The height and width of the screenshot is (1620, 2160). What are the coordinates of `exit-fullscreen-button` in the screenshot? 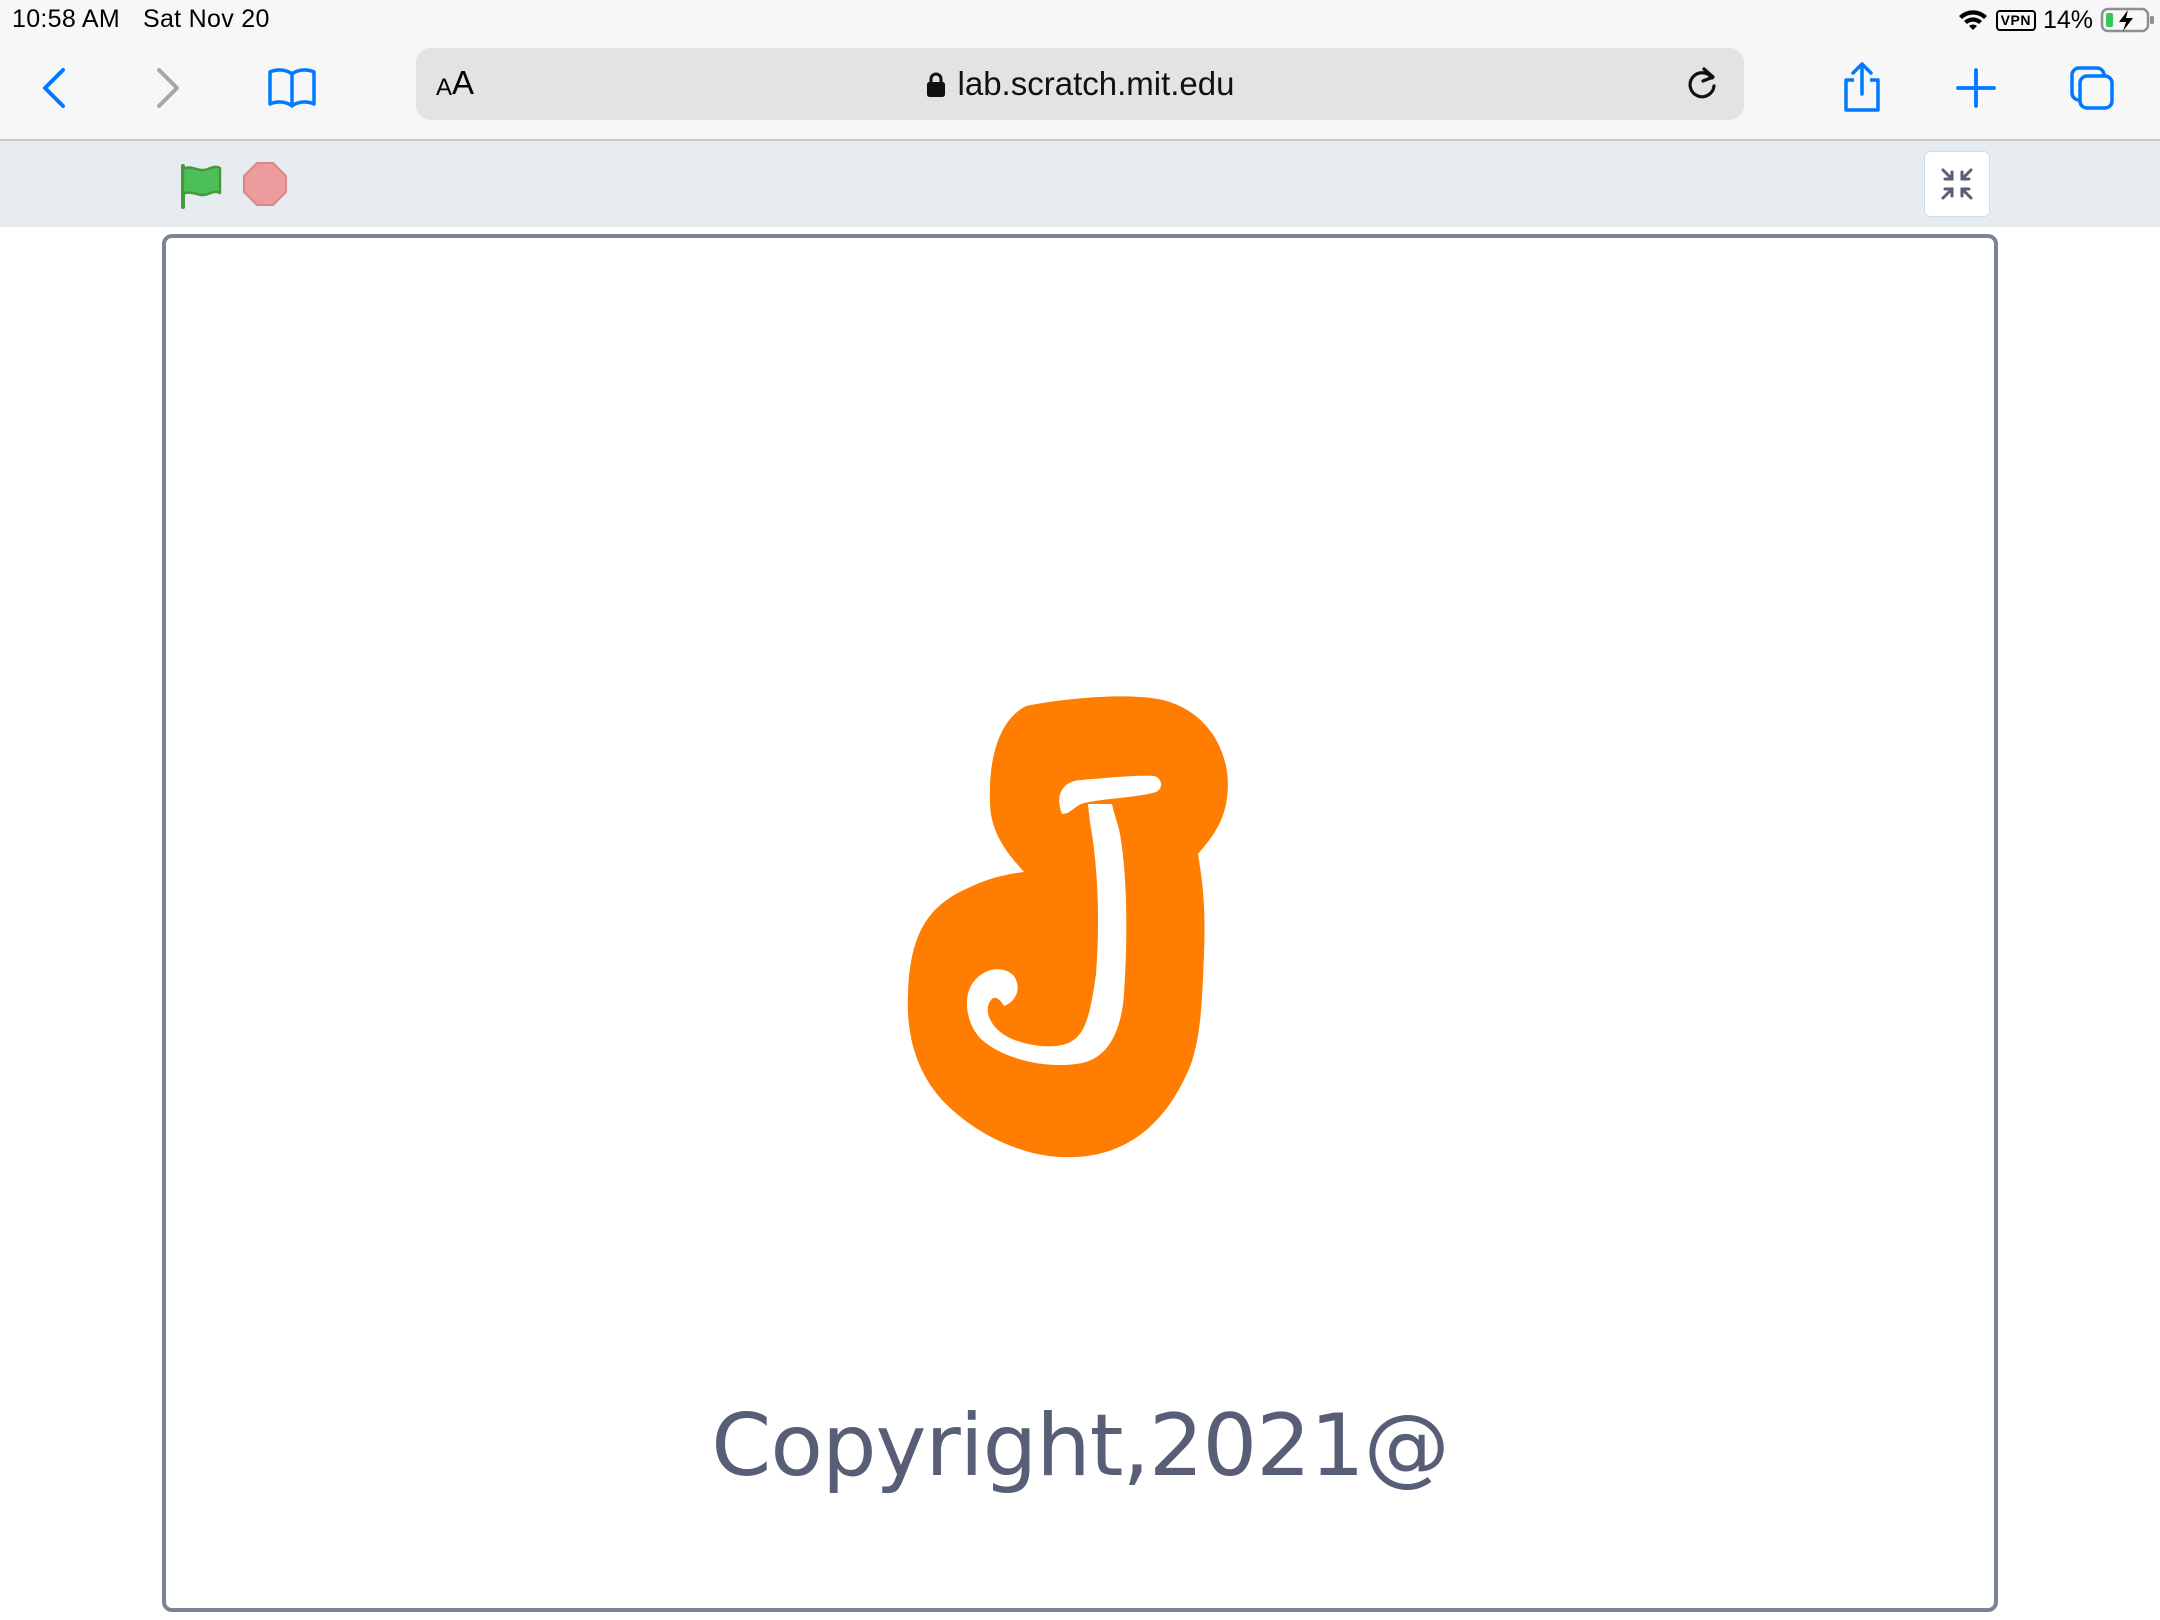 It's located at (1957, 184).